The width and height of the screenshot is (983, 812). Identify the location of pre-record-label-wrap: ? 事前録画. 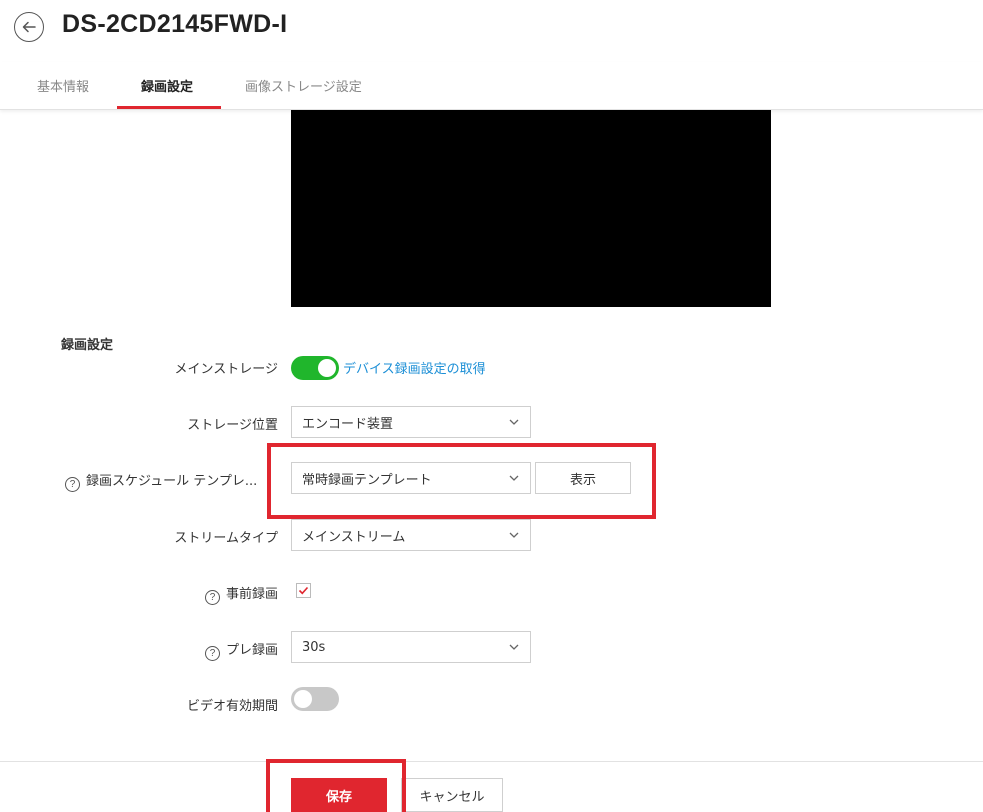
(241, 594).